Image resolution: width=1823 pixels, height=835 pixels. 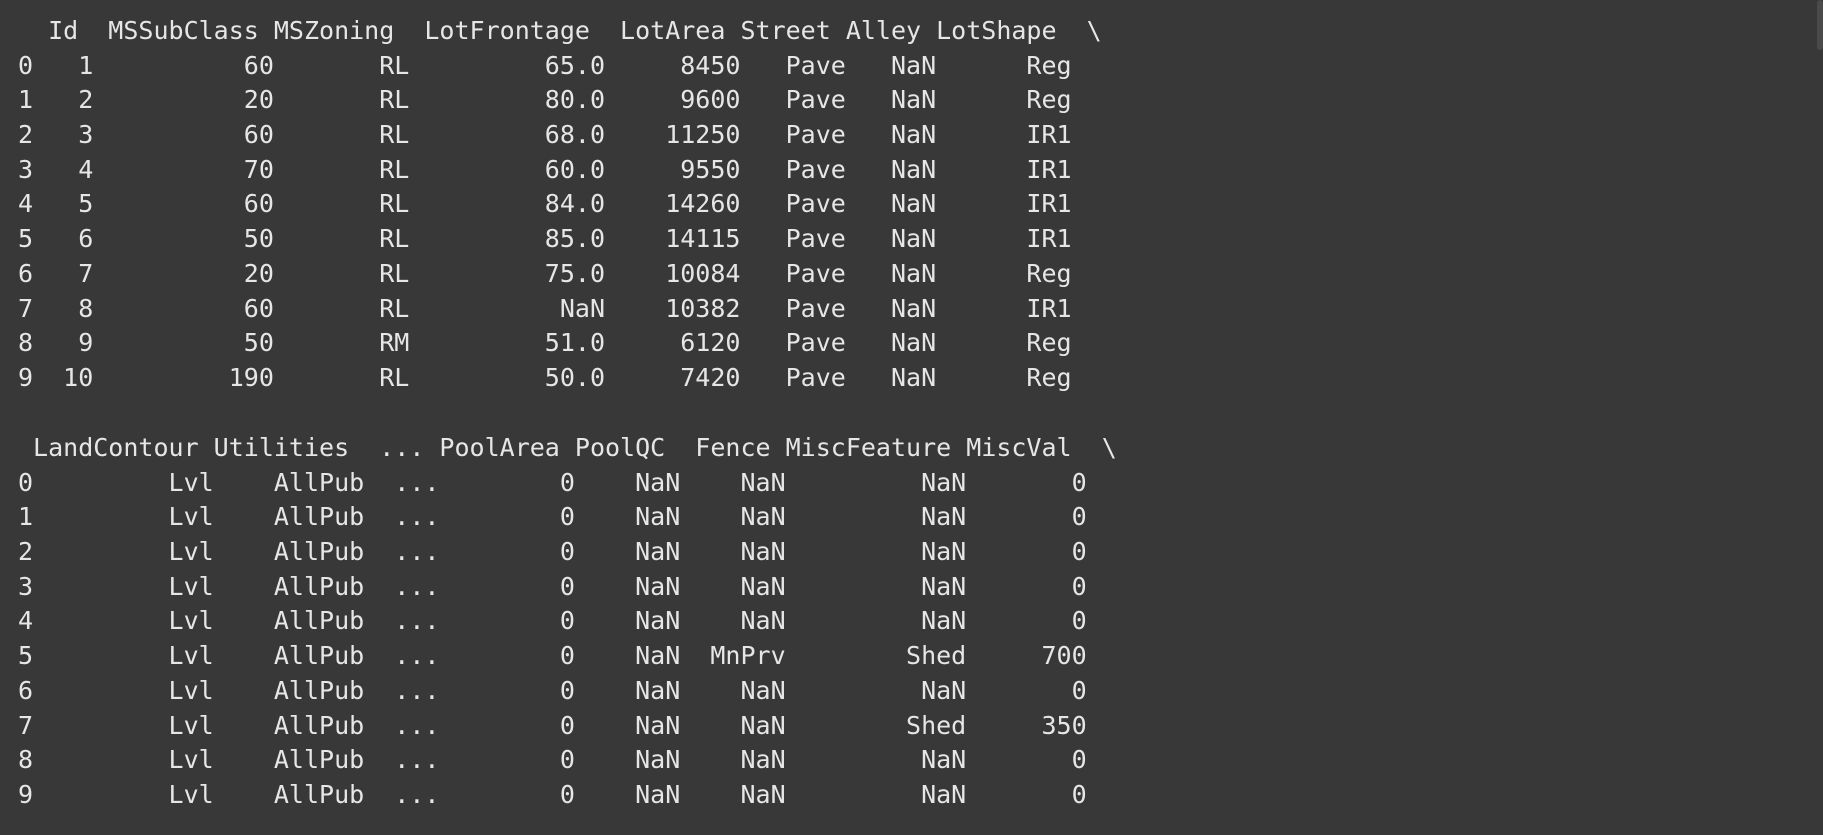 I want to click on dataframe-row: 1 Lvl AllPub ... 0 NaN NaN NaN 0, so click(x=552, y=517).